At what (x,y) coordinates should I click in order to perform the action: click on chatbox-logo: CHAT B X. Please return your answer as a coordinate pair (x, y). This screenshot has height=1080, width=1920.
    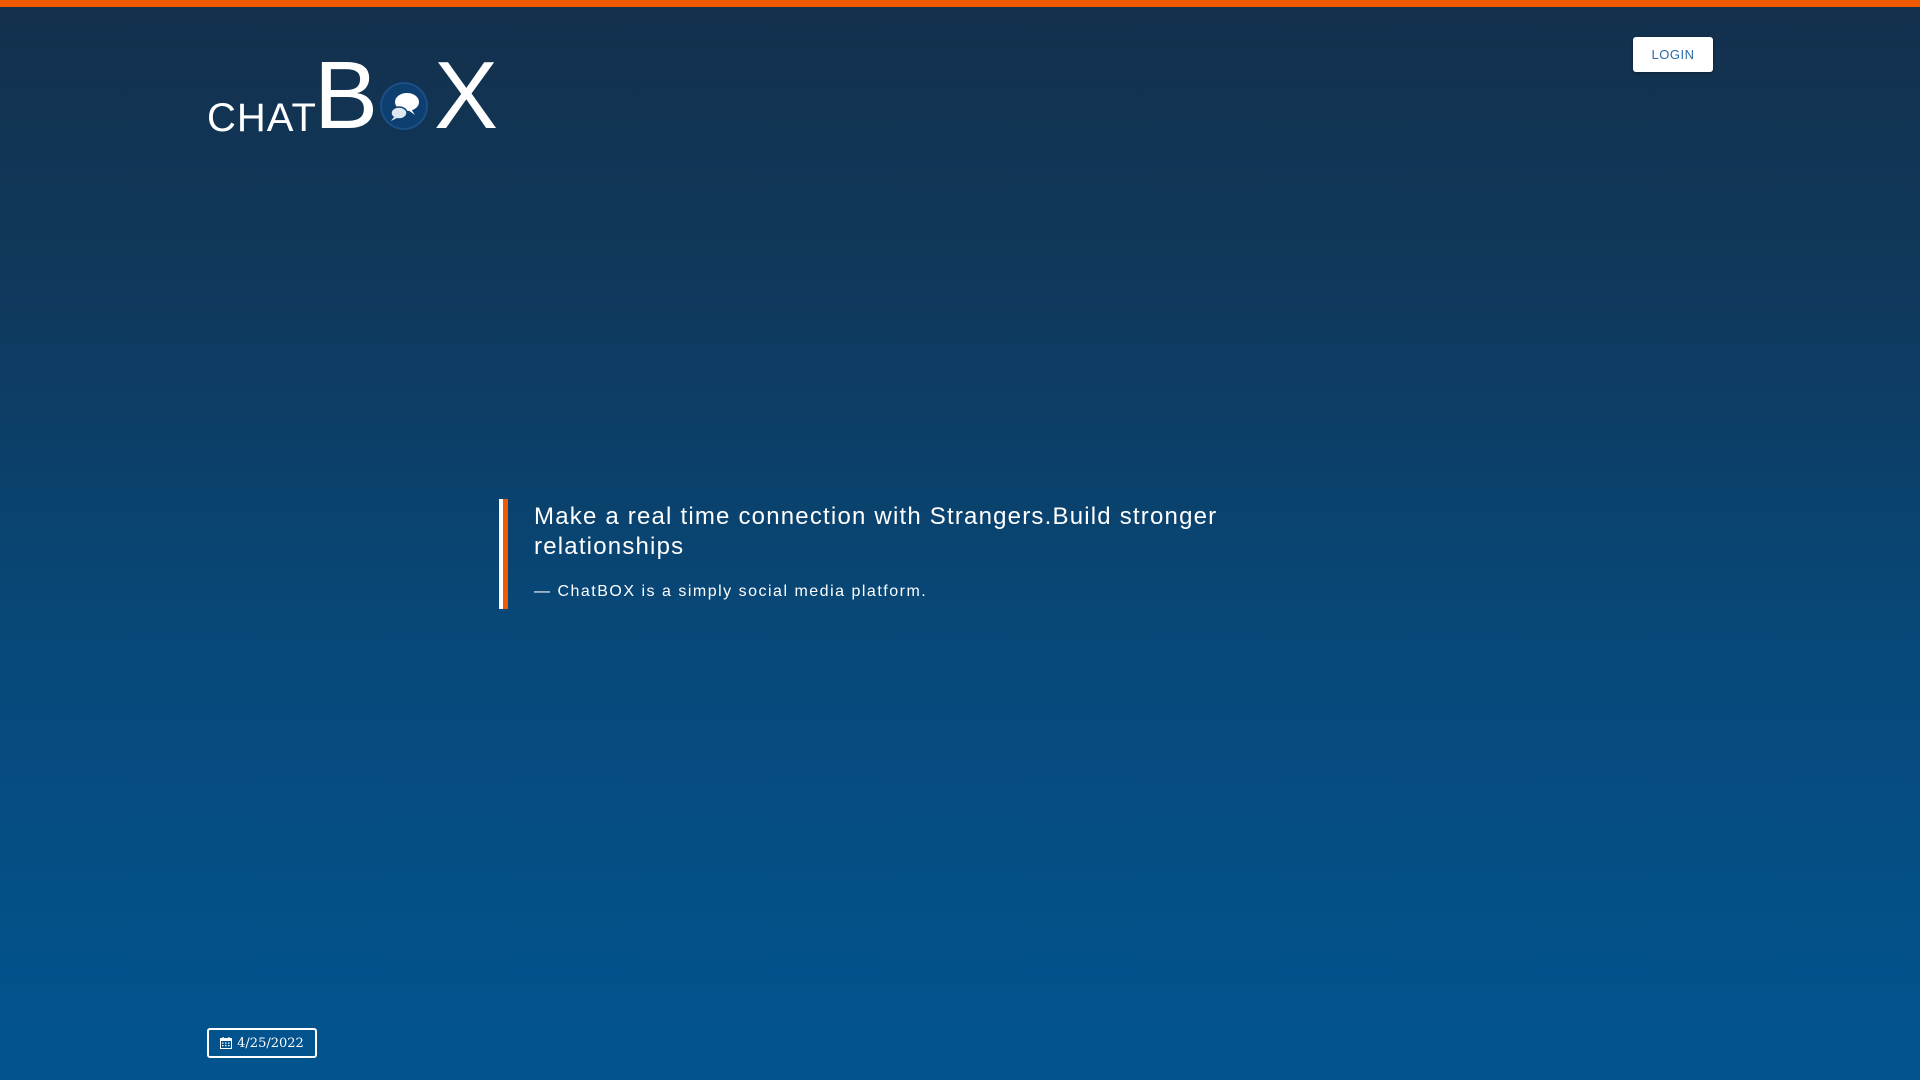
    Looking at the image, I should click on (367, 98).